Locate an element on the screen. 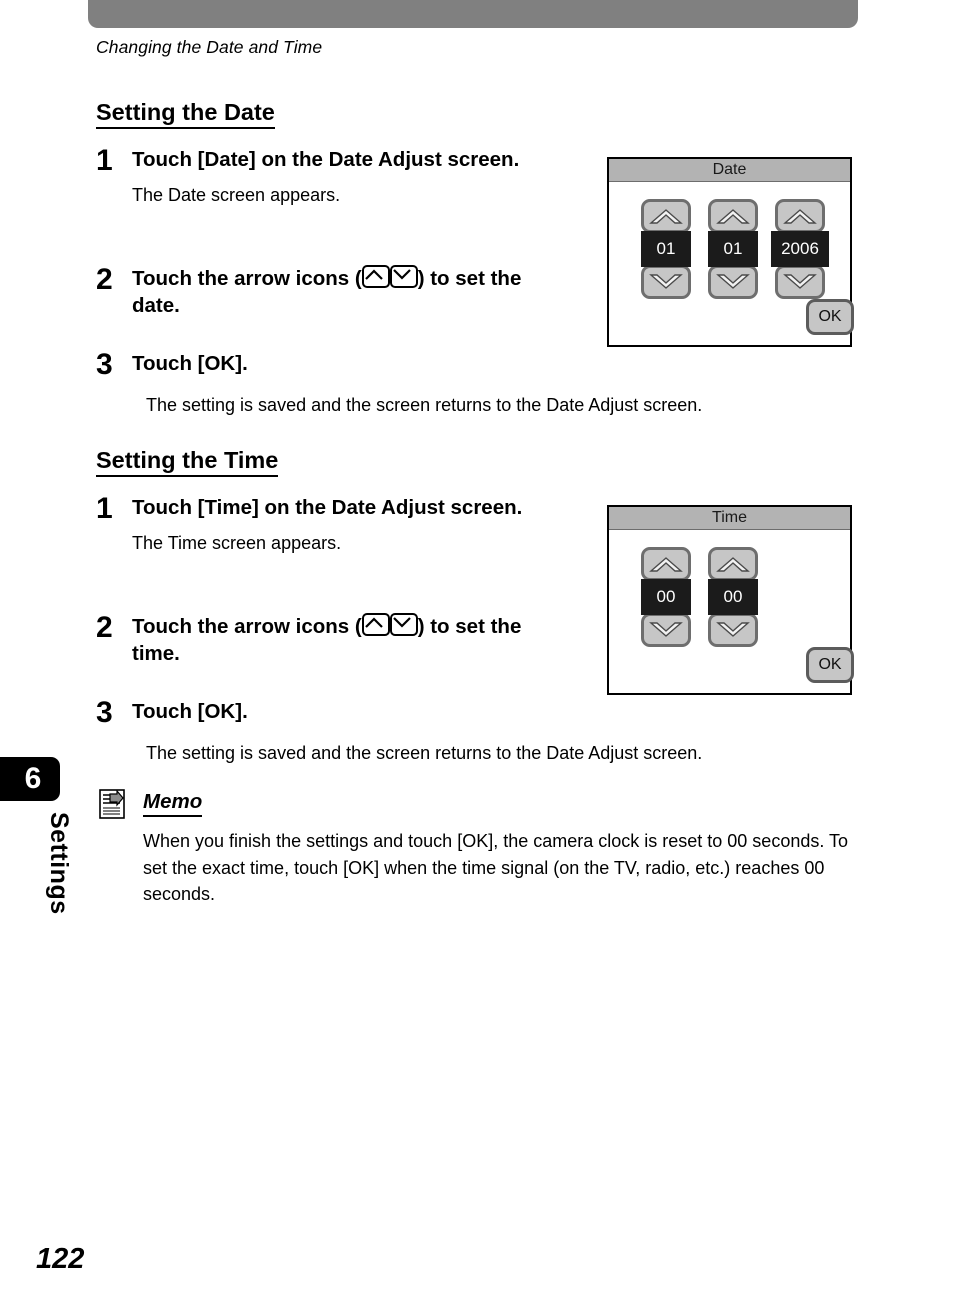  memo-title: Memo is located at coordinates (173, 803).